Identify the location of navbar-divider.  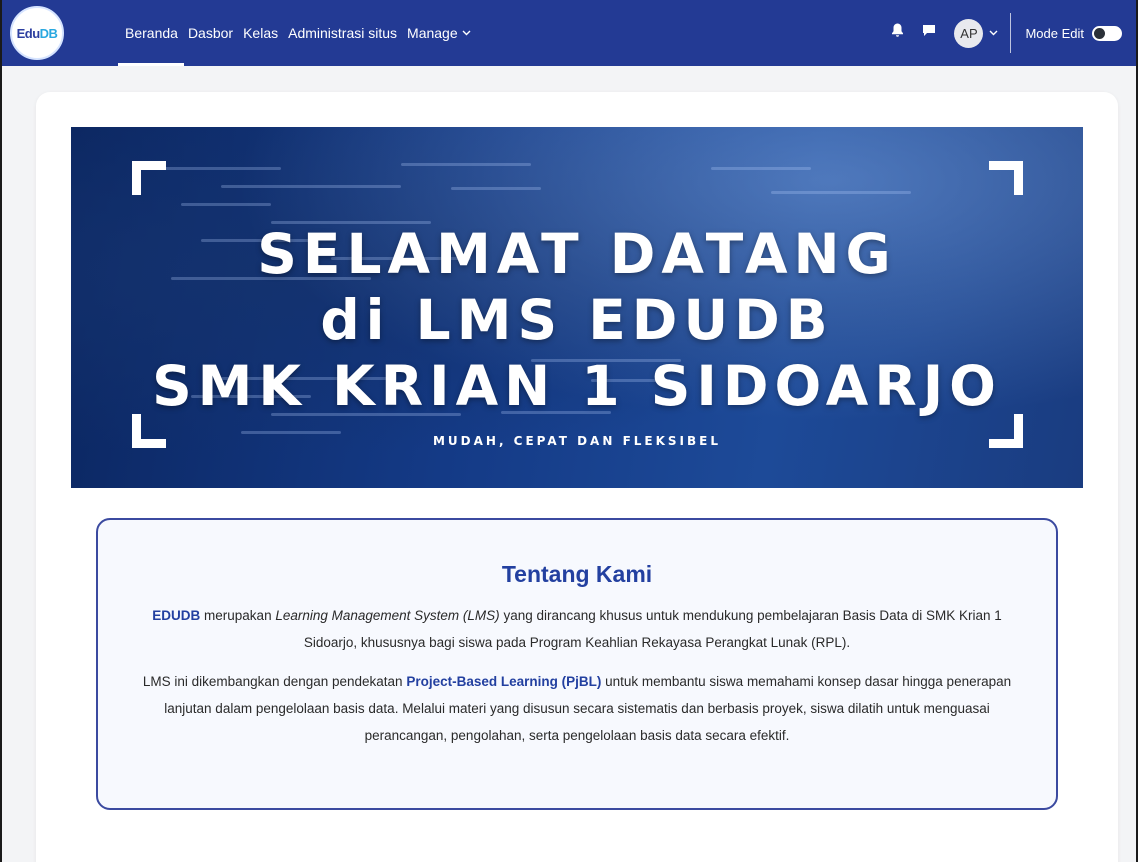
(1011, 33).